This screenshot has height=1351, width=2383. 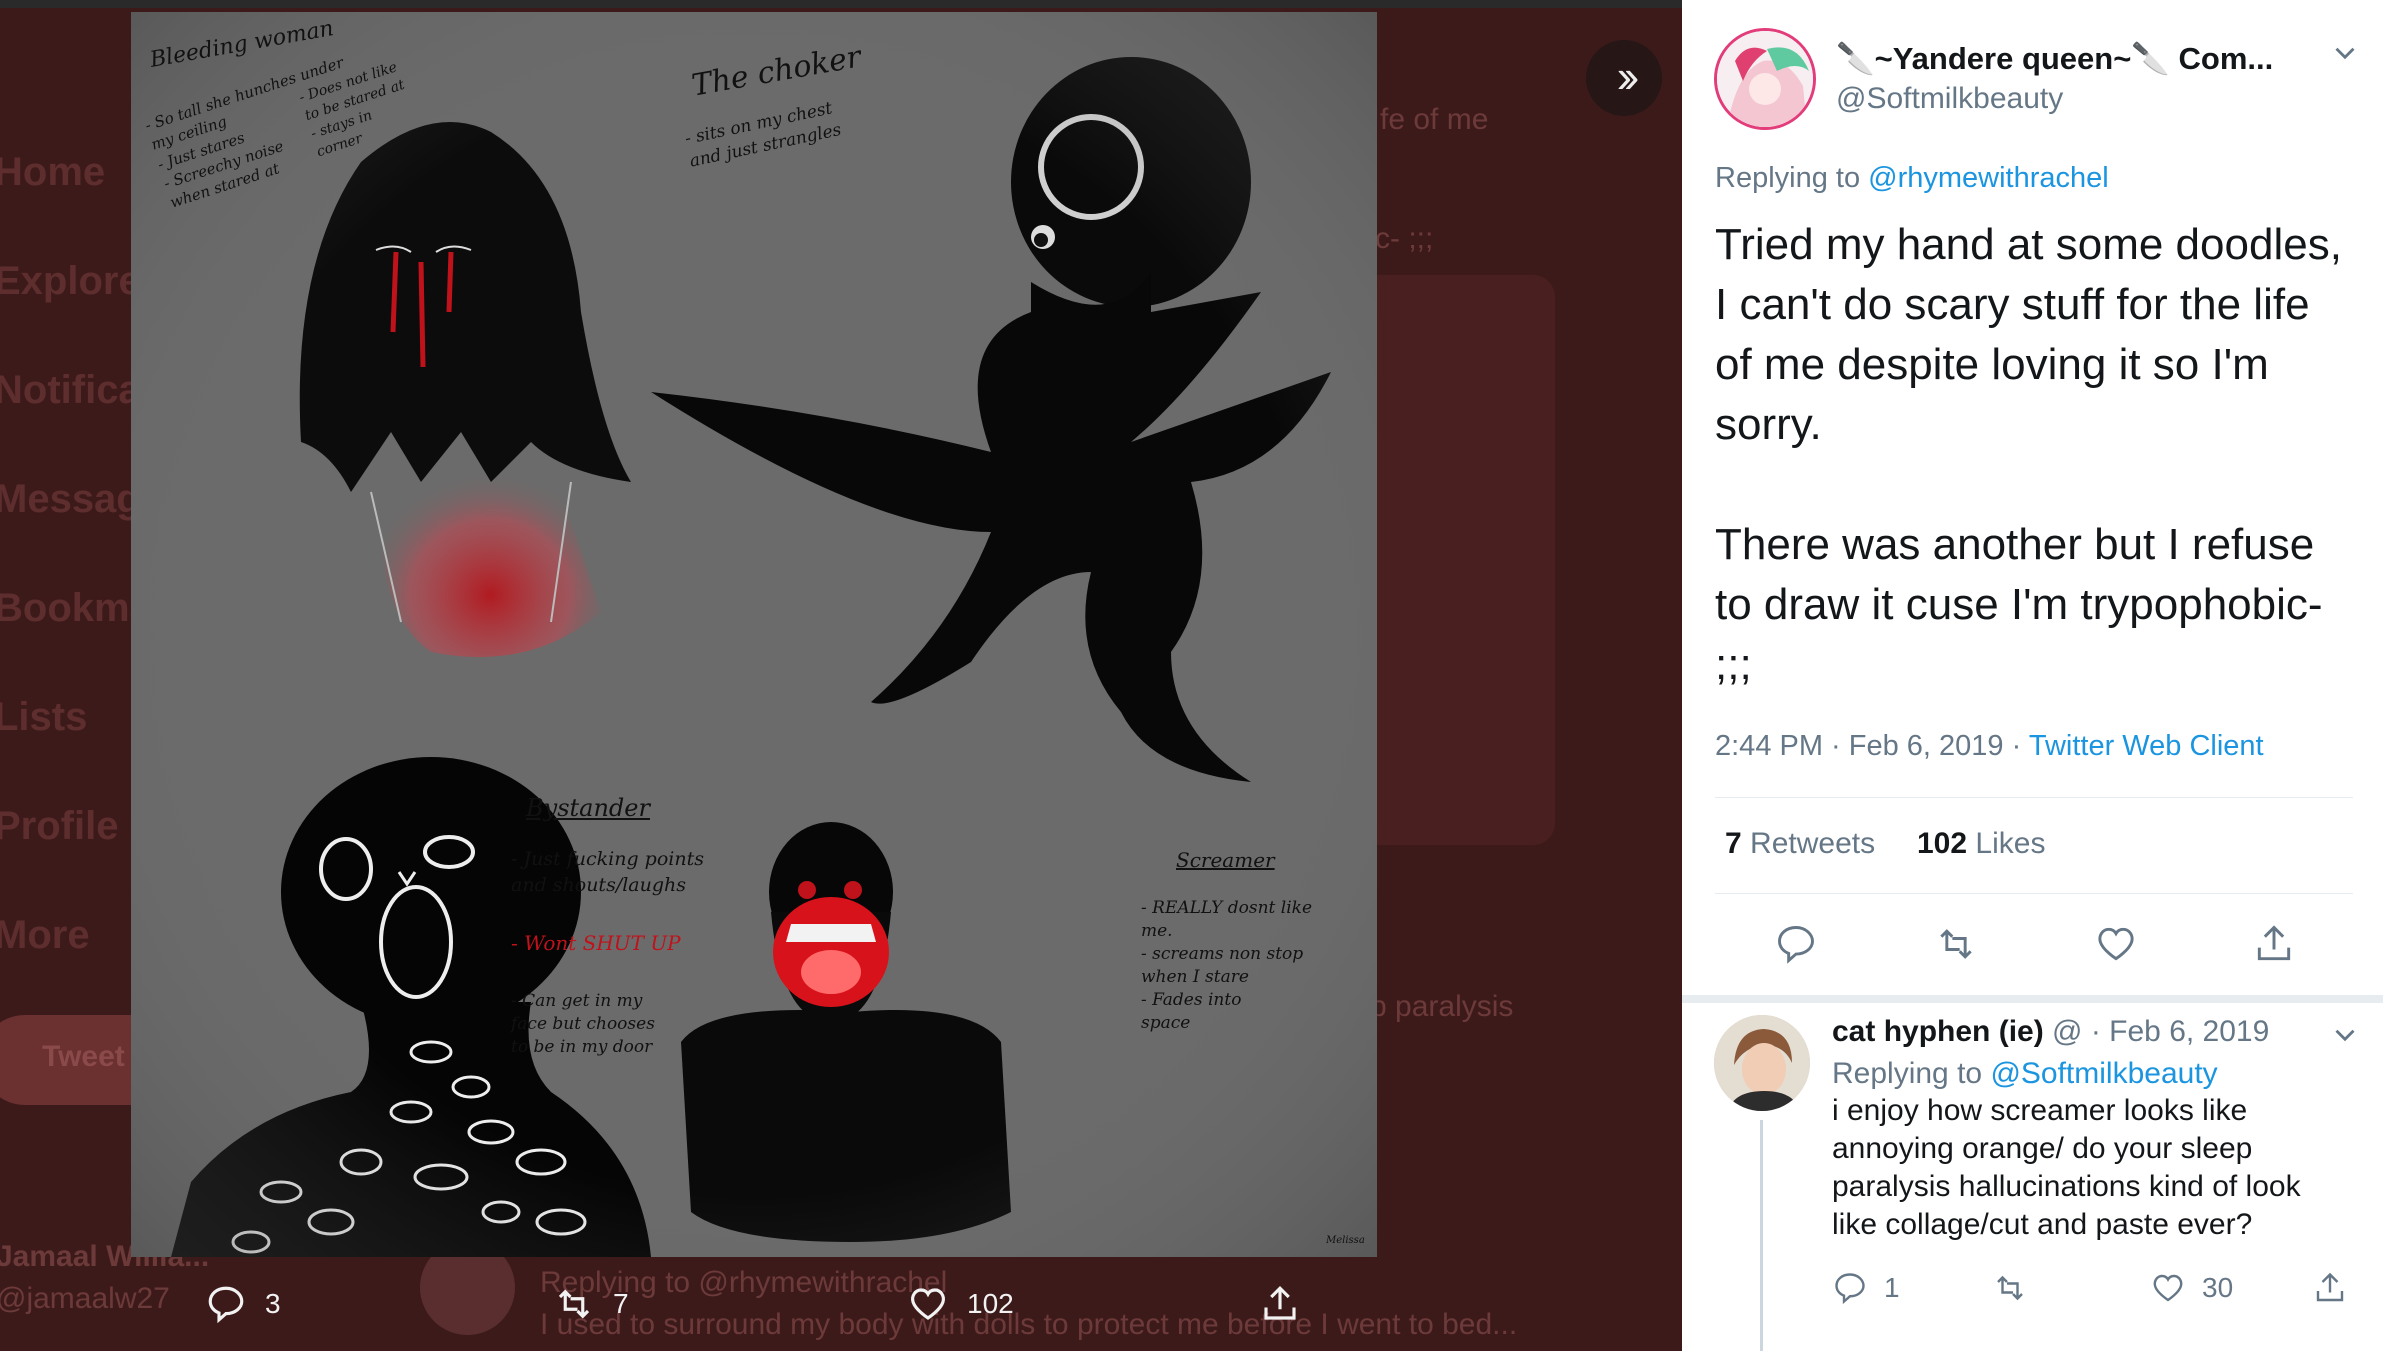 What do you see at coordinates (1434, 119) in the screenshot?
I see `background-text: fe of me` at bounding box center [1434, 119].